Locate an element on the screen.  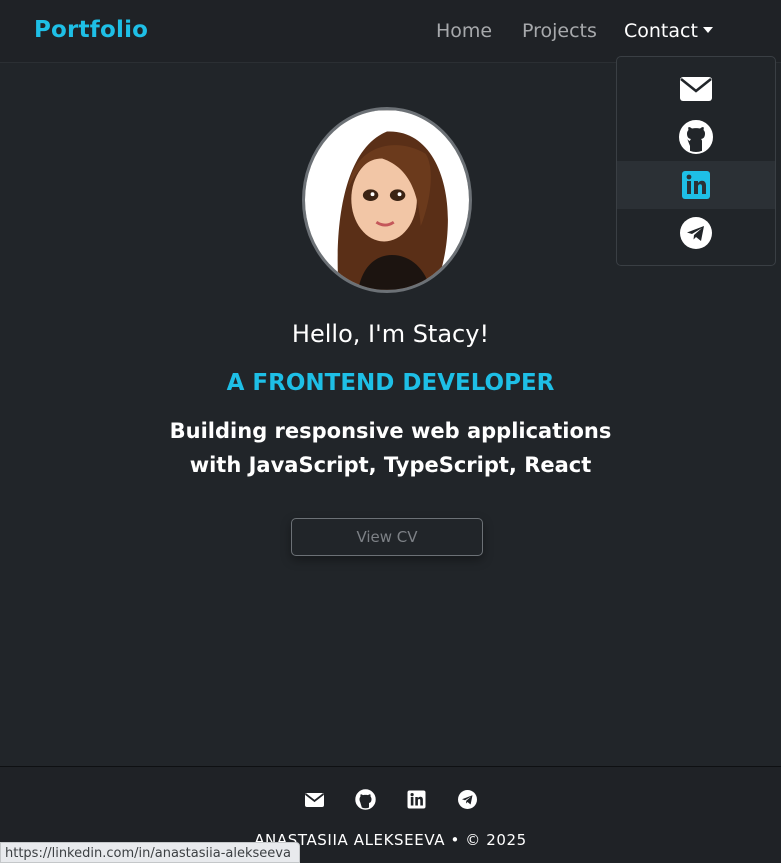
nav-contact-label: Contact is located at coordinates (661, 31).